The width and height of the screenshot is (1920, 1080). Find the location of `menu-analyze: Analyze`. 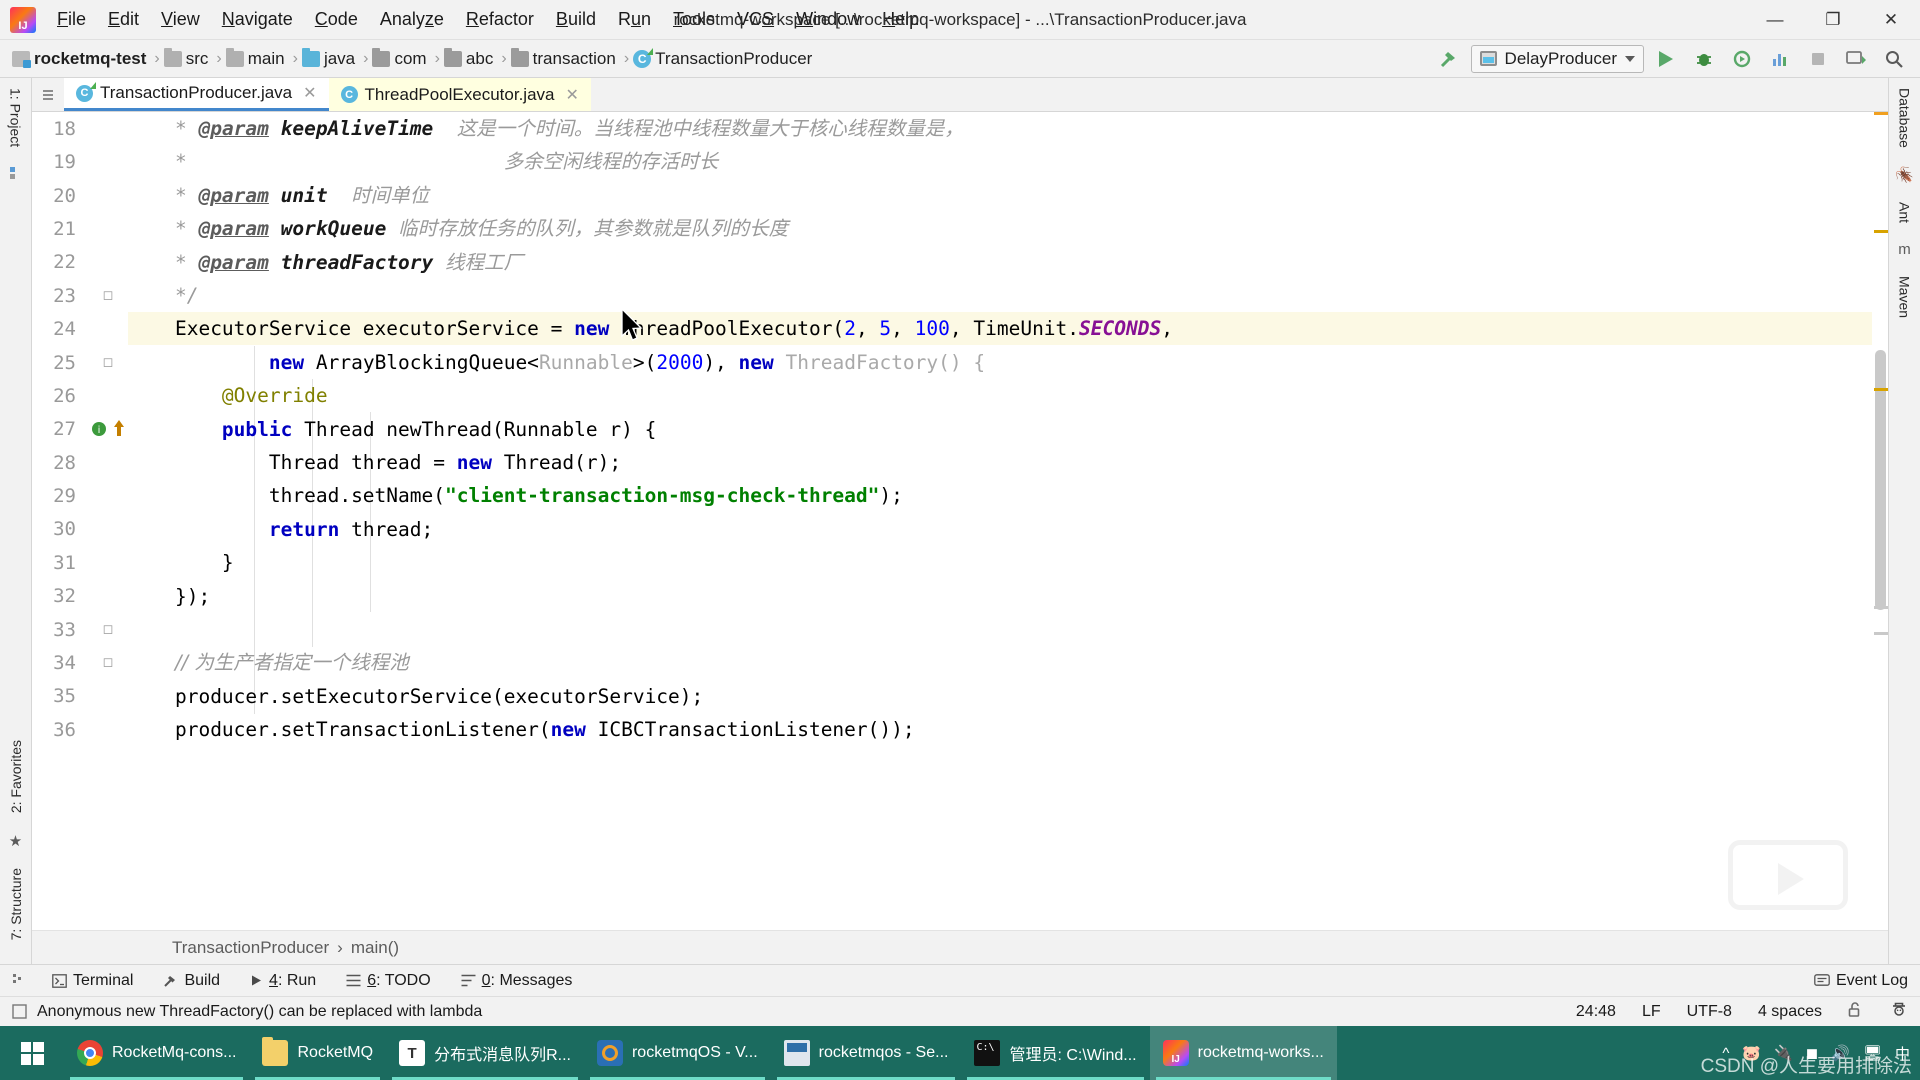

menu-analyze: Analyze is located at coordinates (412, 19).